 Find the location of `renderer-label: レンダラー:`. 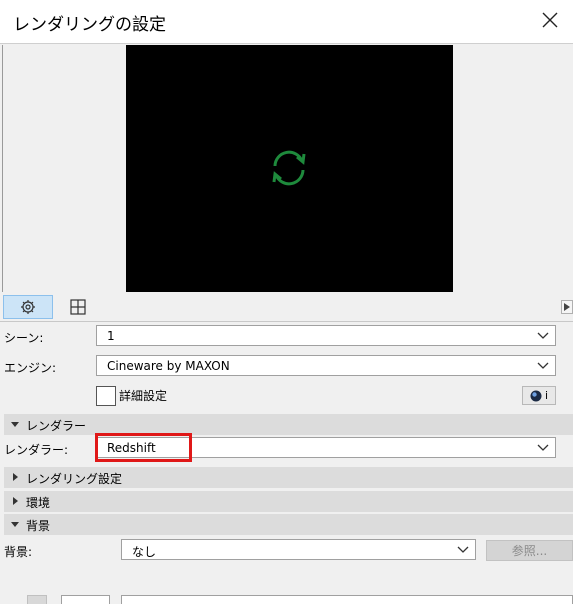

renderer-label: レンダラー: is located at coordinates (36, 450).